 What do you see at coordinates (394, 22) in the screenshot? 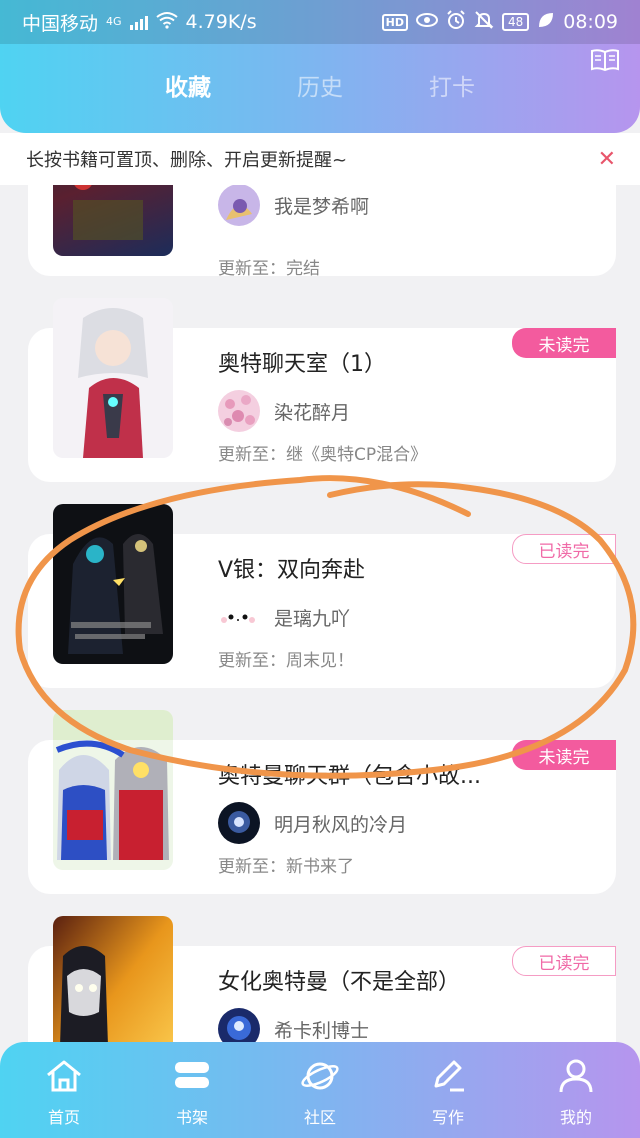
I see `hd-indicator: HD` at bounding box center [394, 22].